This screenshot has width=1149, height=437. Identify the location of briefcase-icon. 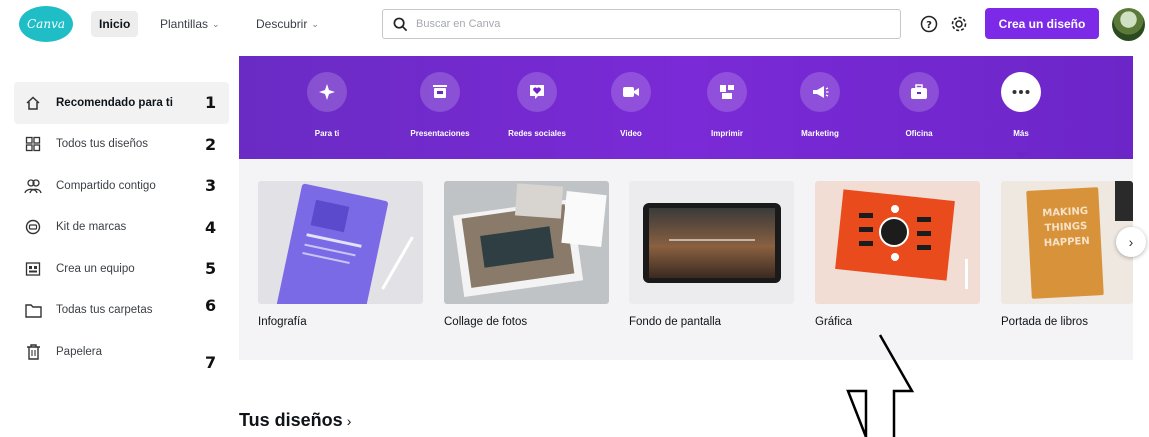
(919, 92).